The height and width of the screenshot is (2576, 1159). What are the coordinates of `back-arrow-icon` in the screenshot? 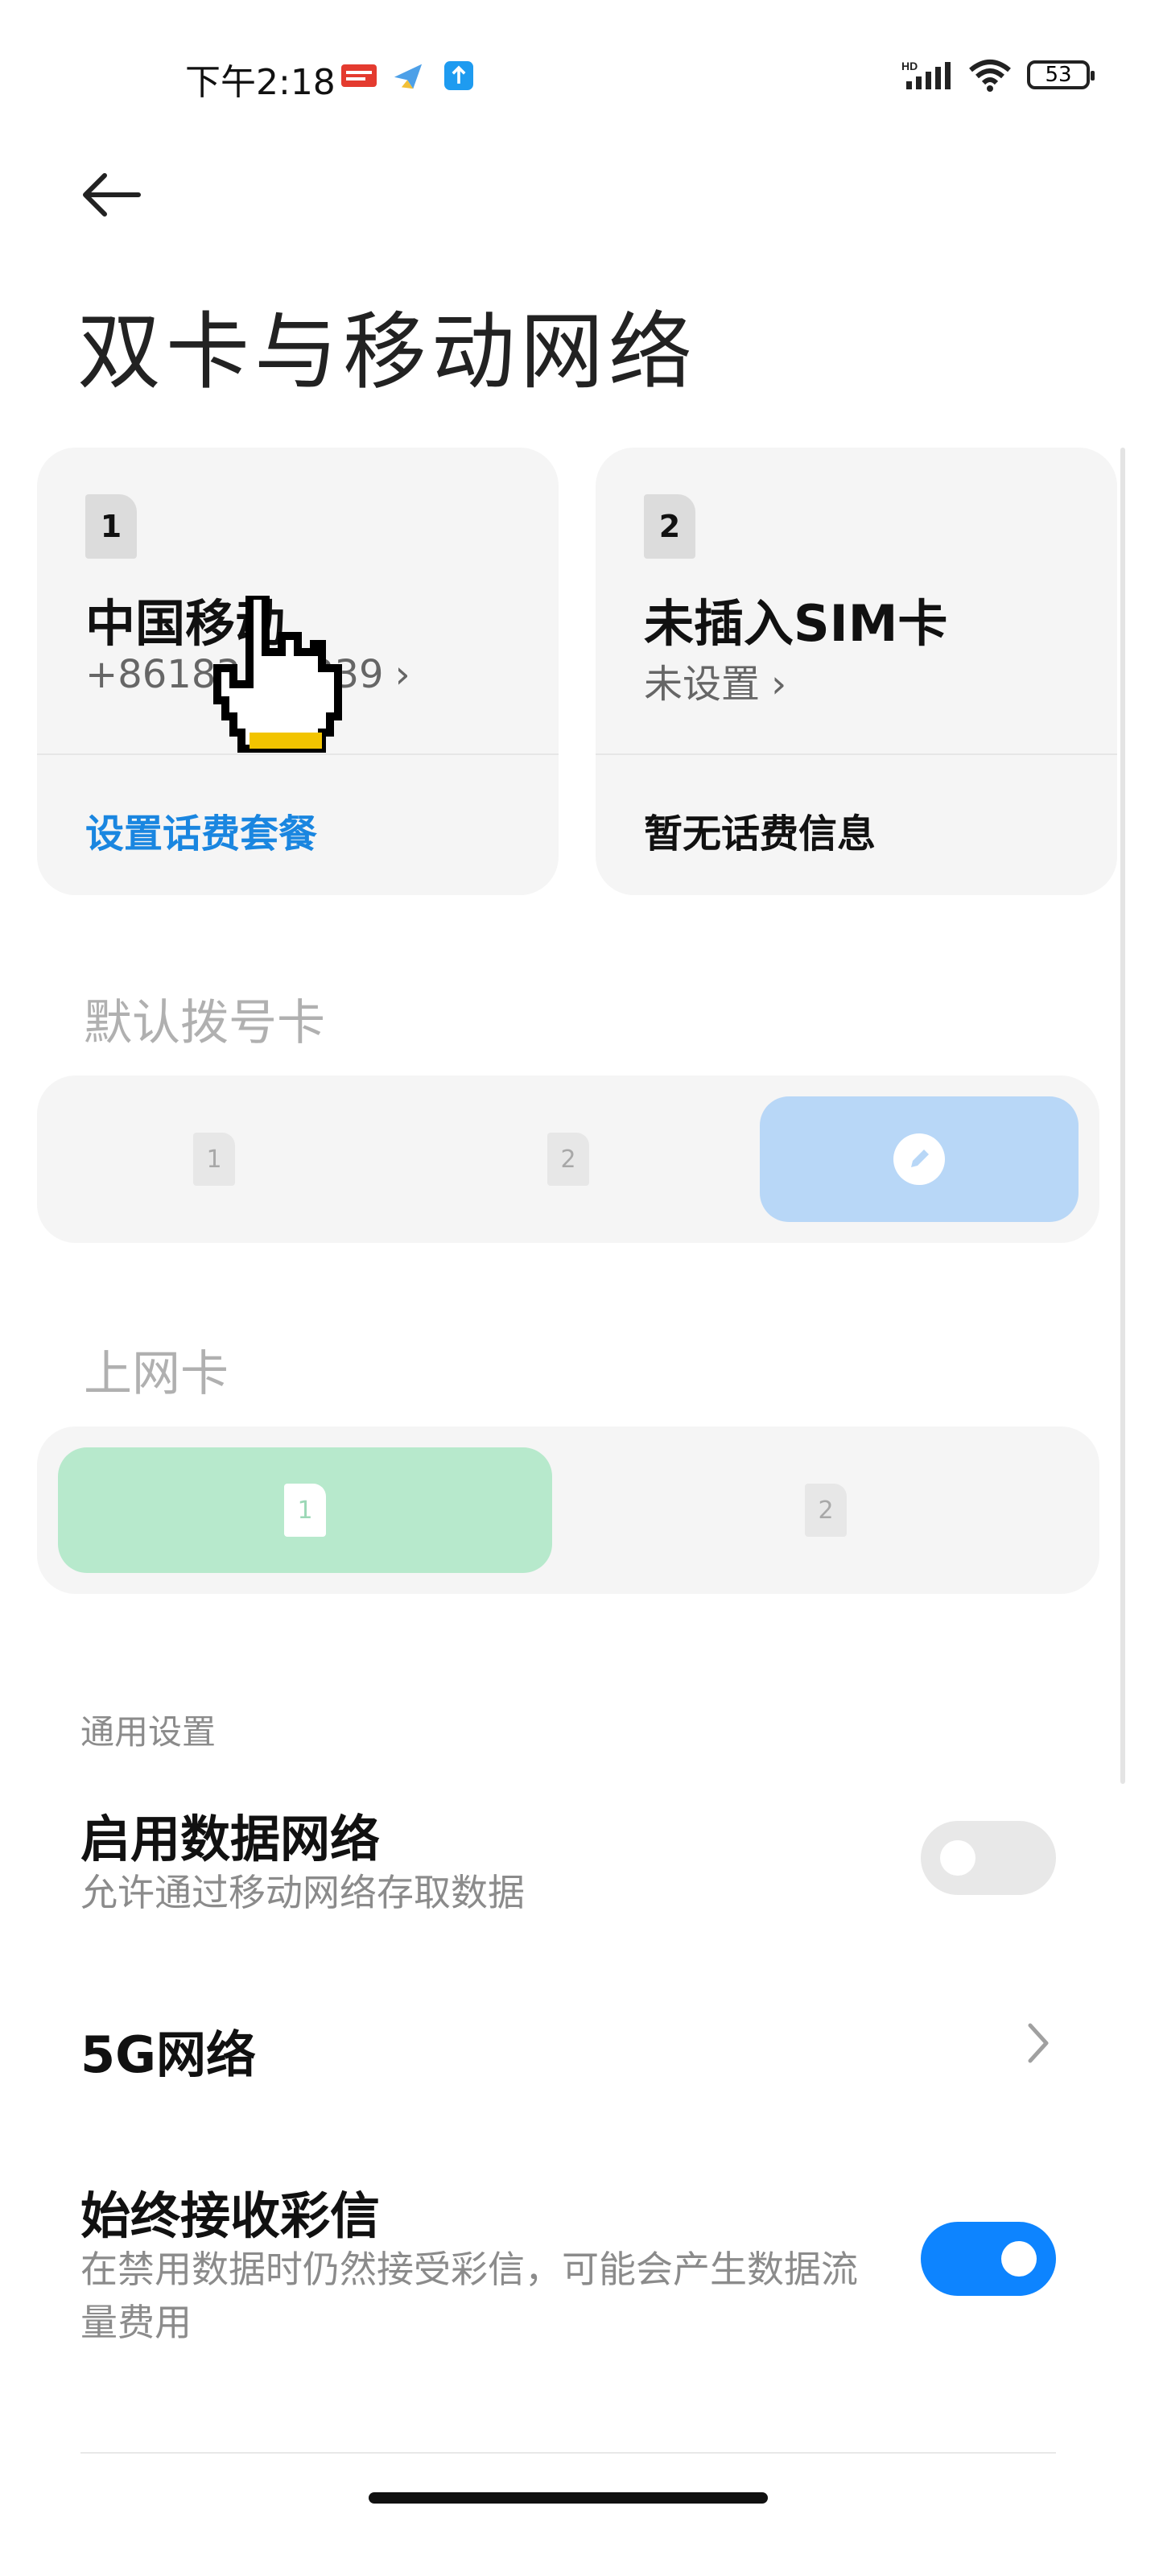 It's located at (111, 195).